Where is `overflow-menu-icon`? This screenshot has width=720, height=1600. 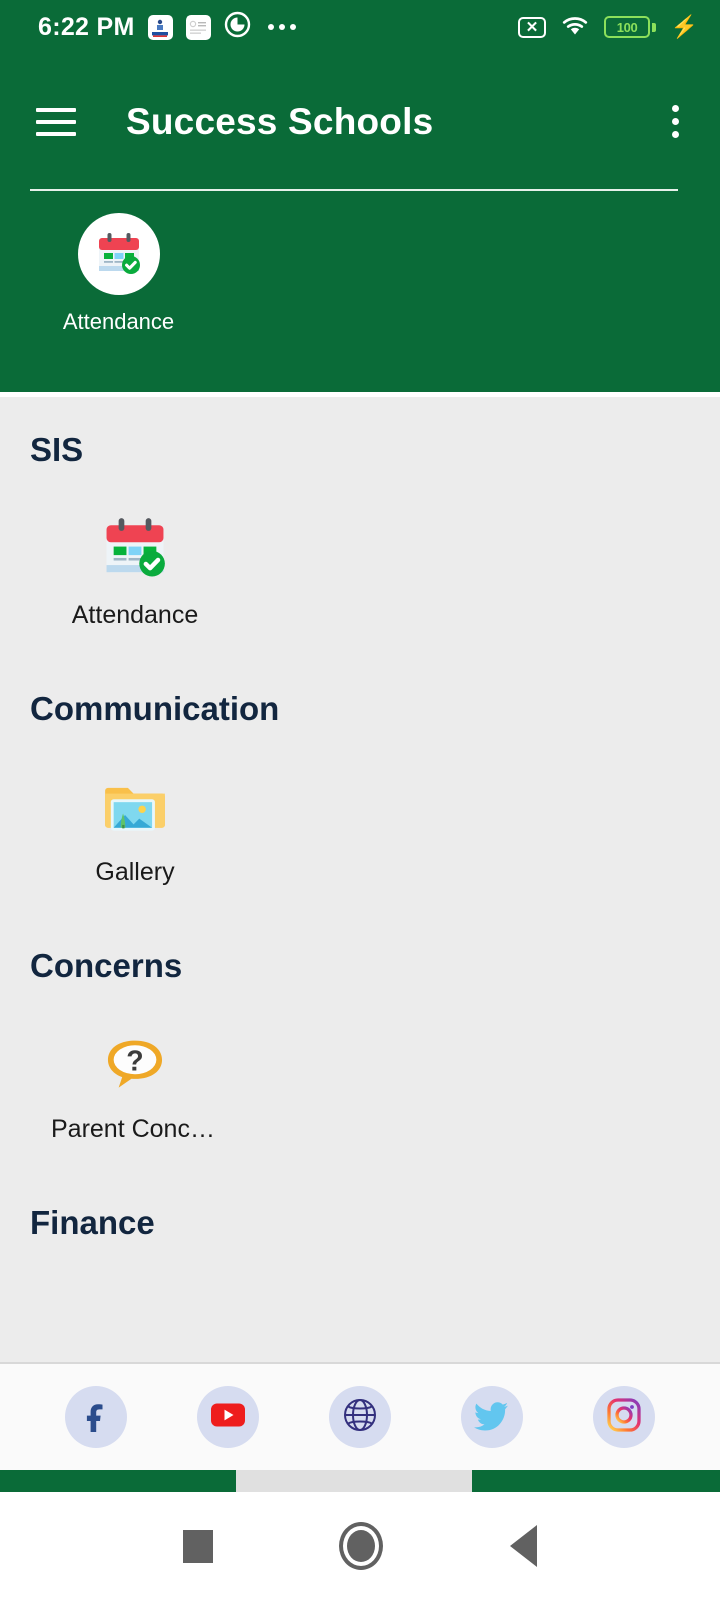
overflow-menu-icon is located at coordinates (675, 121).